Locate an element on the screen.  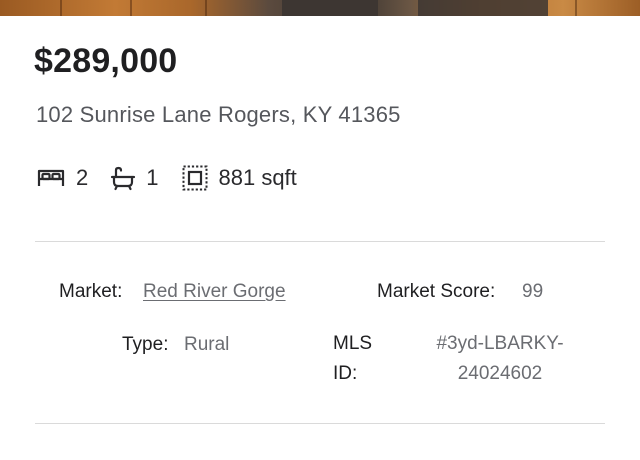
market-score-value: 99 is located at coordinates (533, 291).